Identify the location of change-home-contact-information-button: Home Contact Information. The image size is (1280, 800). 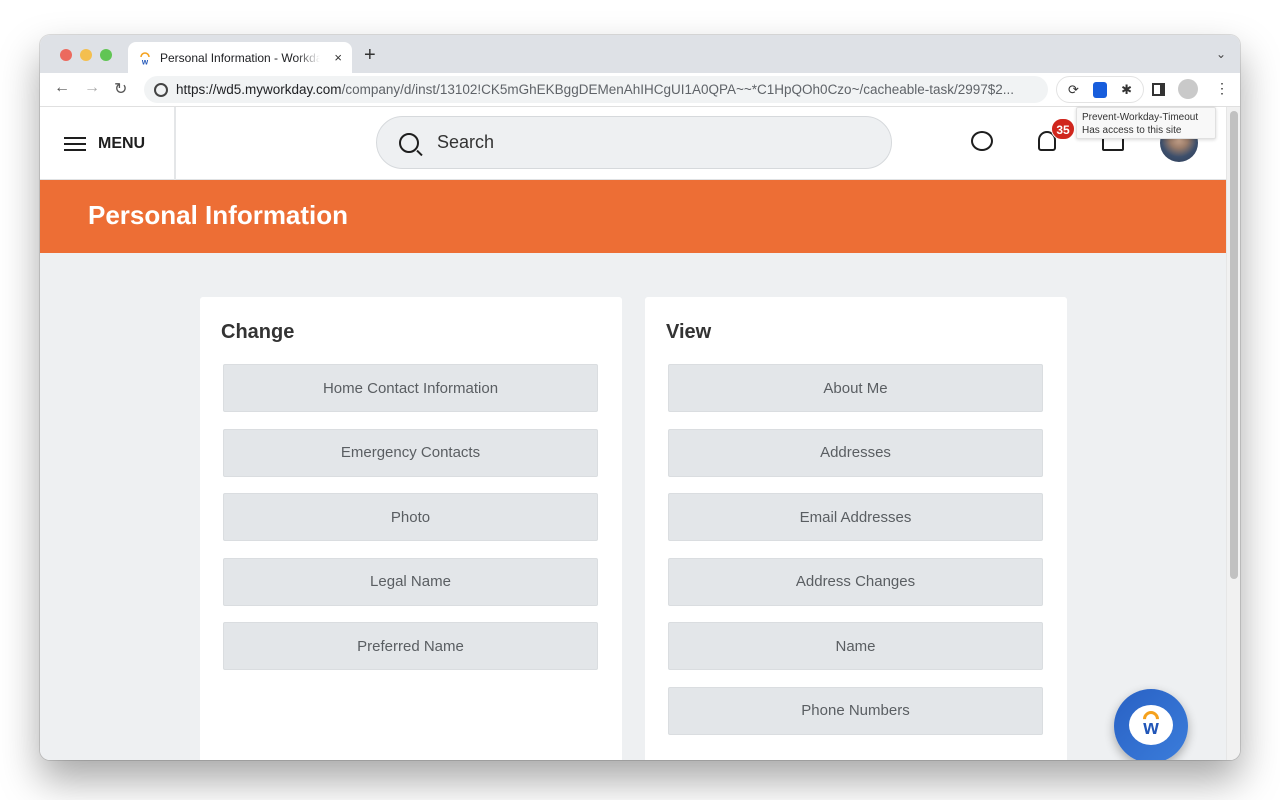
(410, 388).